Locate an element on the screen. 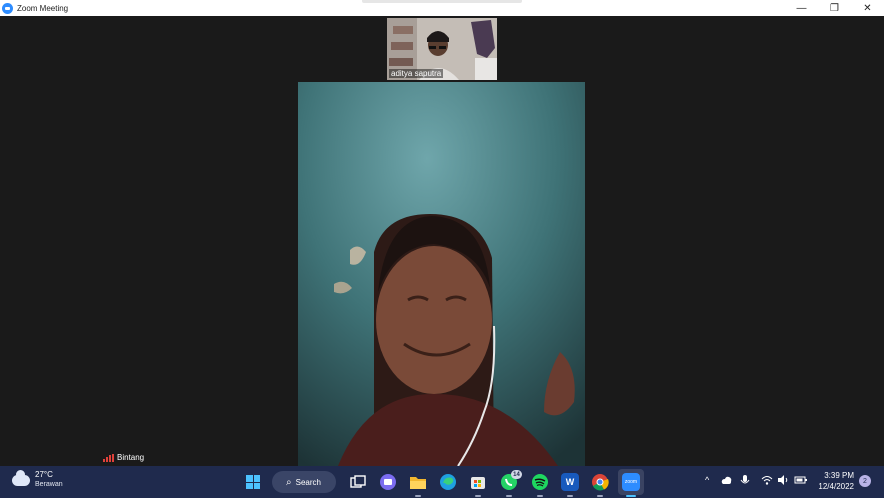 Image resolution: width=884 pixels, height=498 pixels. task-view-icon is located at coordinates (358, 482).